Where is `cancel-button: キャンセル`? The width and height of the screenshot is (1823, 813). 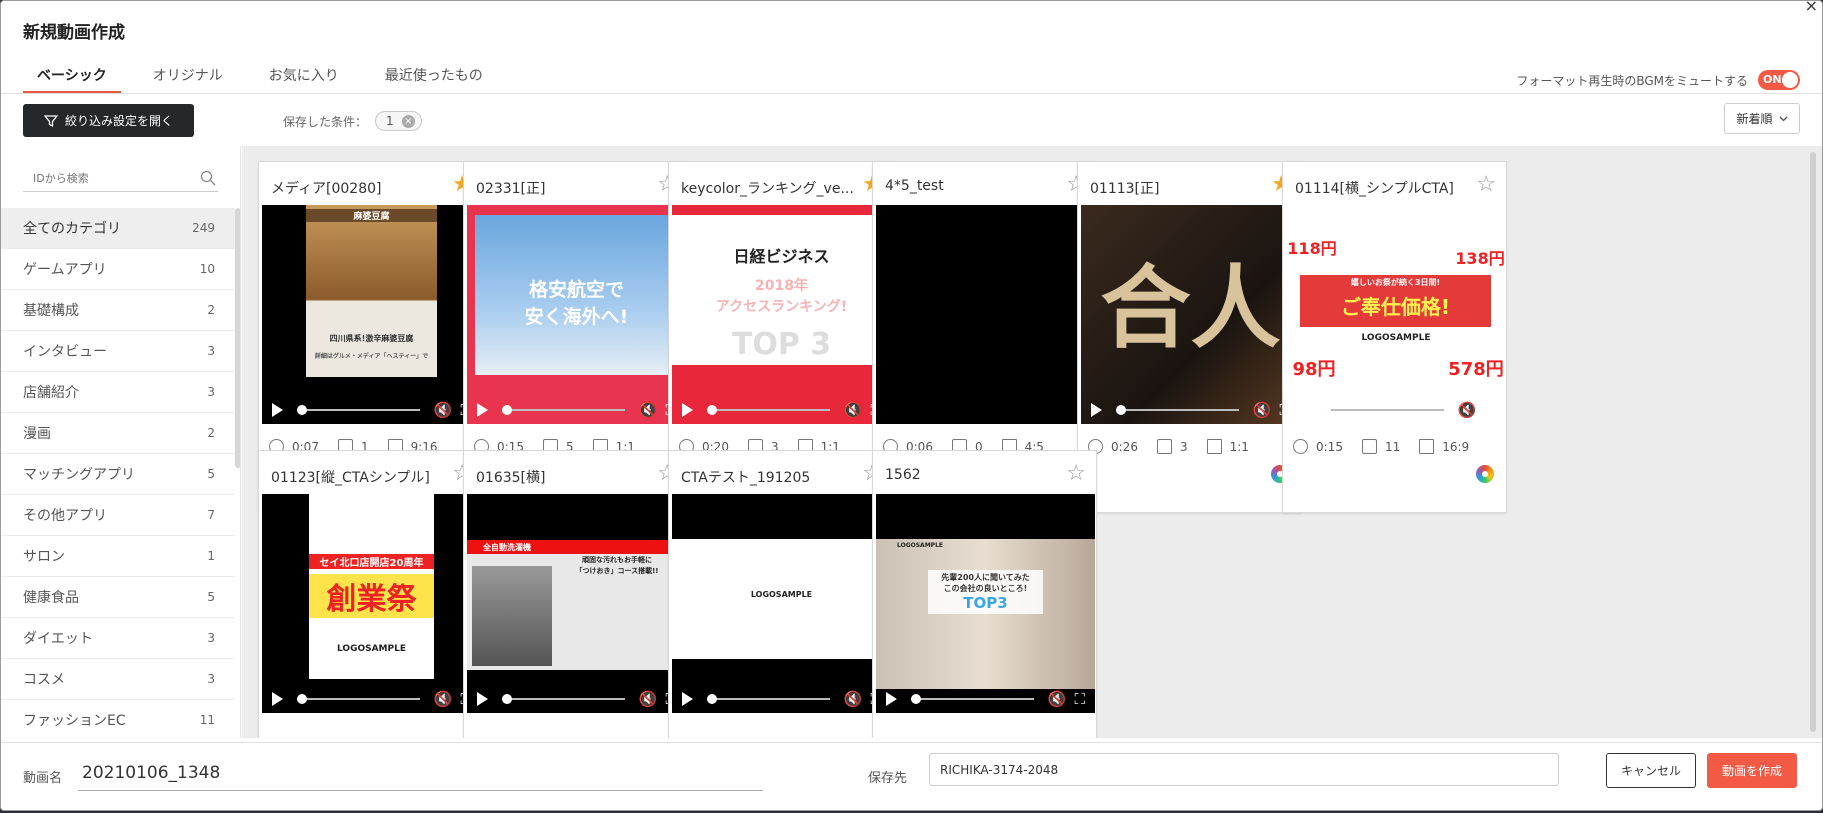
cancel-button: キャンセル is located at coordinates (1651, 770).